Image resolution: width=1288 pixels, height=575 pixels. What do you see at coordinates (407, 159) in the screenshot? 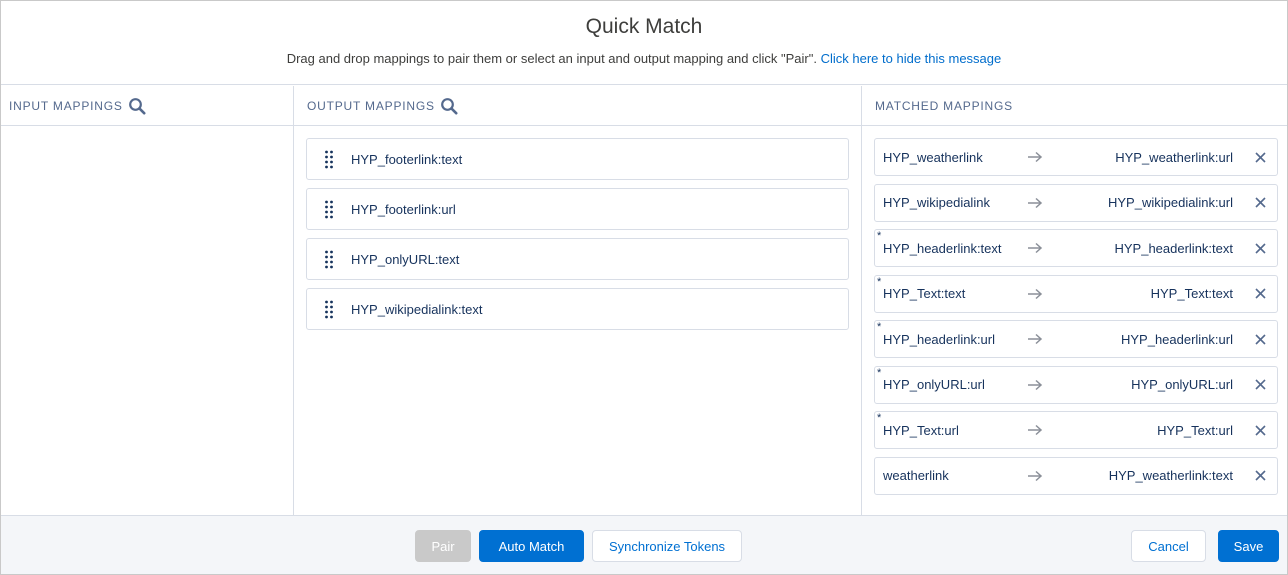
I see `output-mapping-label: HYP_footerlink:text` at bounding box center [407, 159].